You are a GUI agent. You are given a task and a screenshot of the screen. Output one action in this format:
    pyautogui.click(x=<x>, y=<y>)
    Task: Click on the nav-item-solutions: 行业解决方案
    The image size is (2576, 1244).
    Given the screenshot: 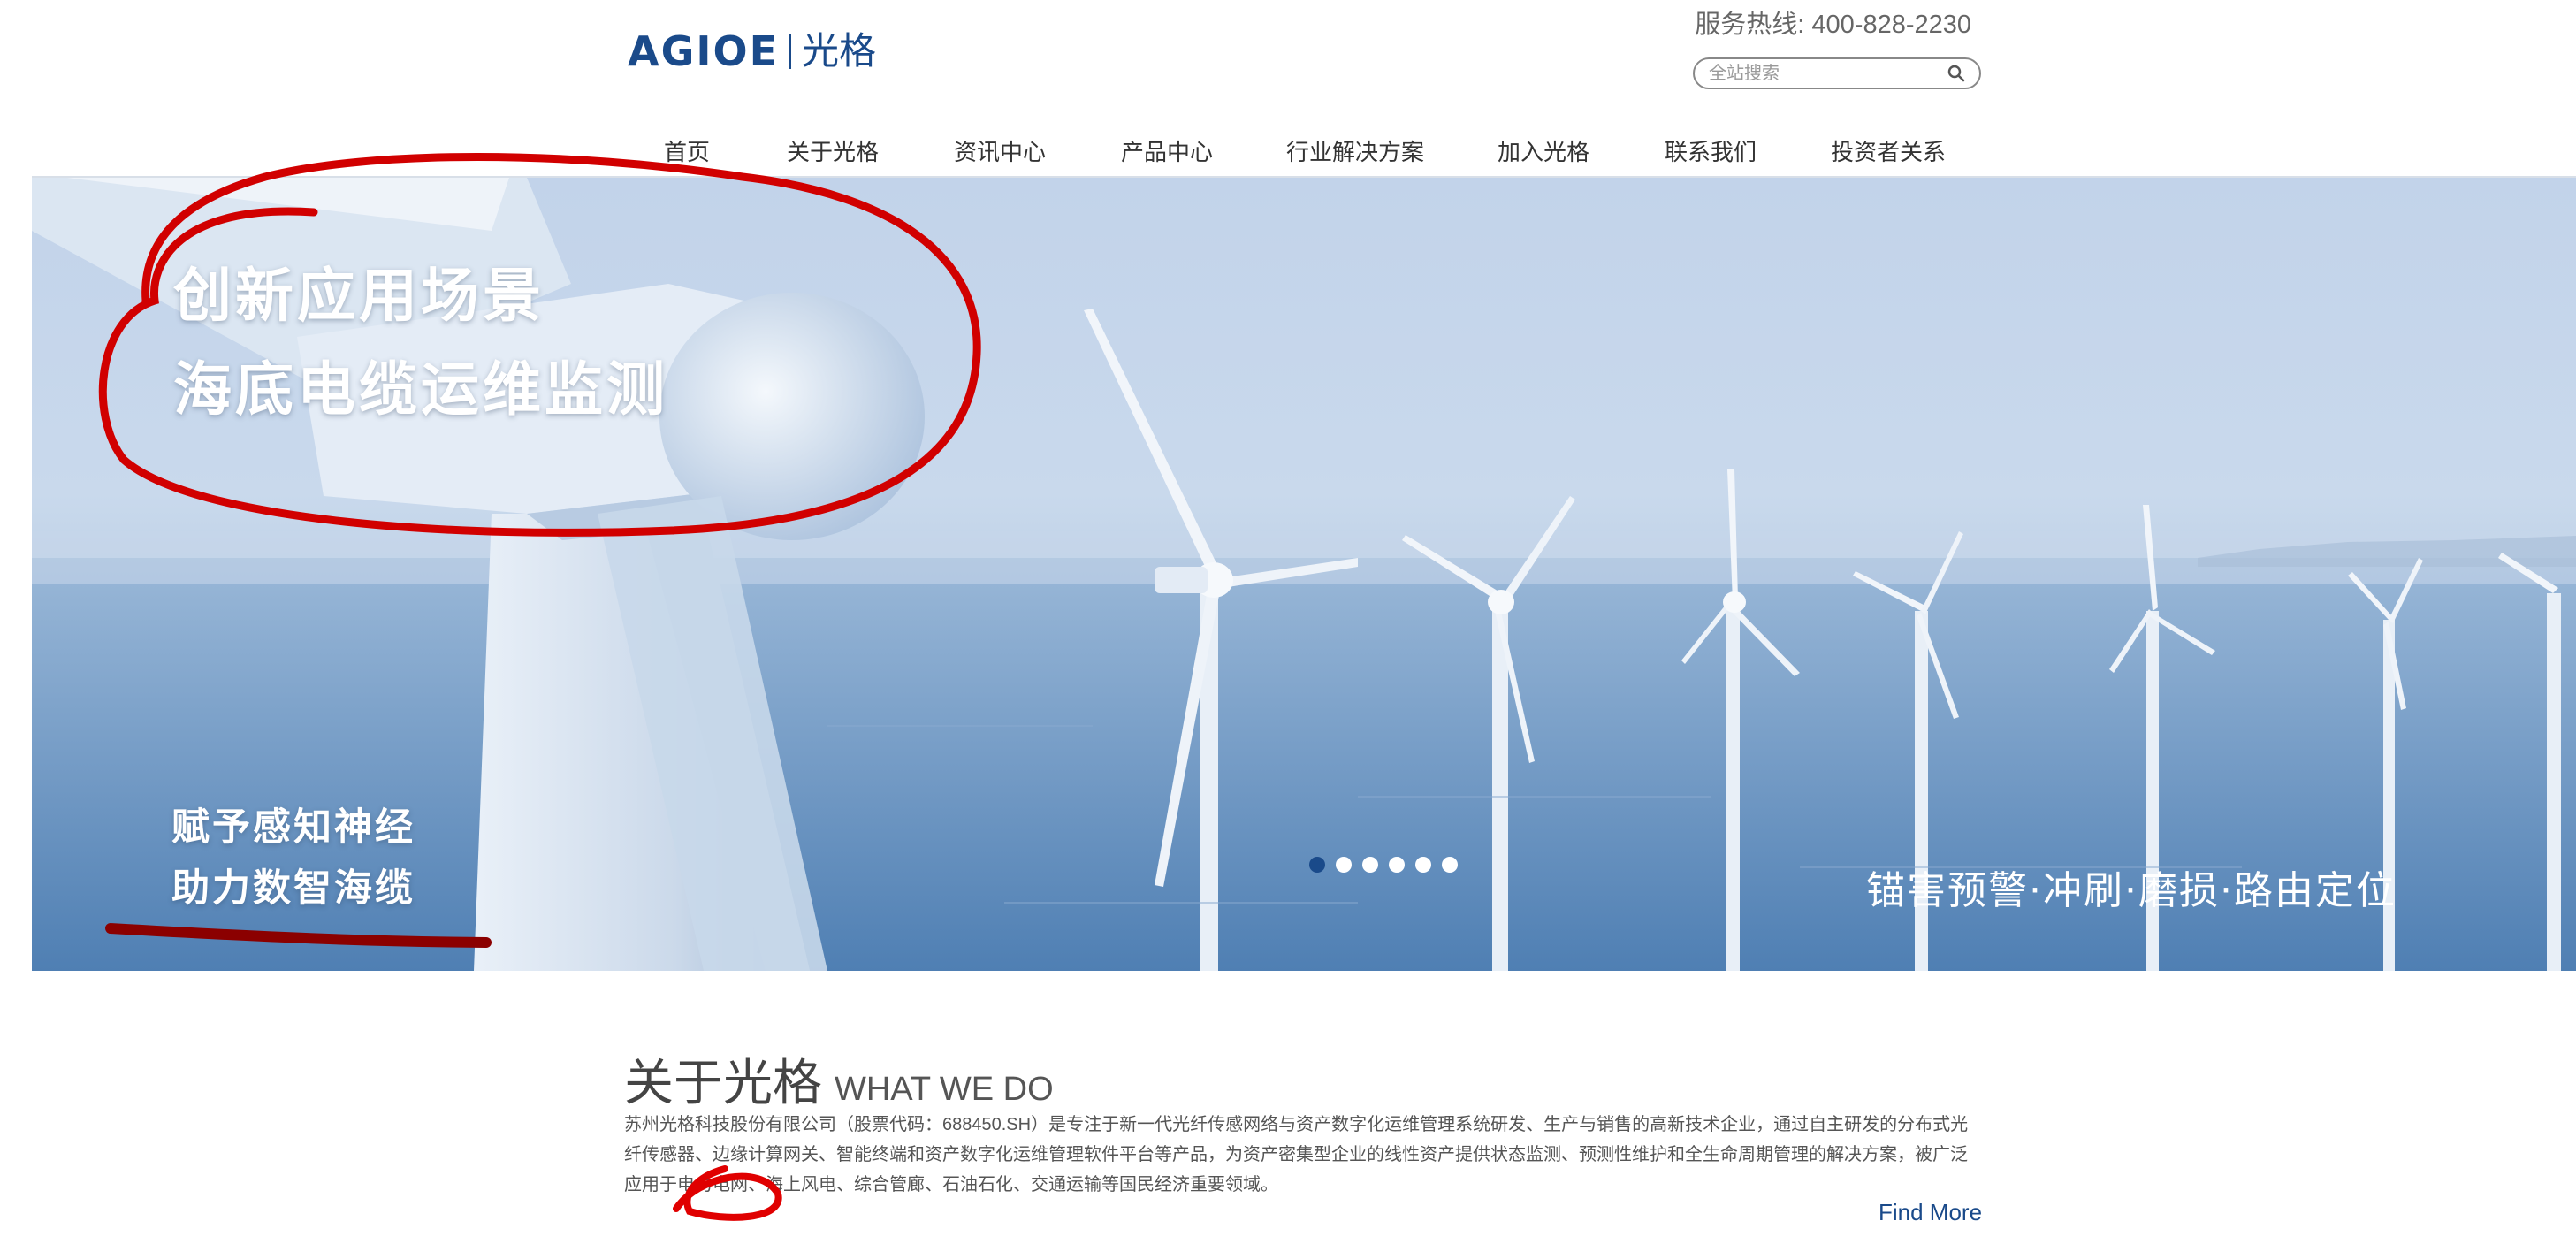 What is the action you would take?
    pyautogui.click(x=1355, y=150)
    